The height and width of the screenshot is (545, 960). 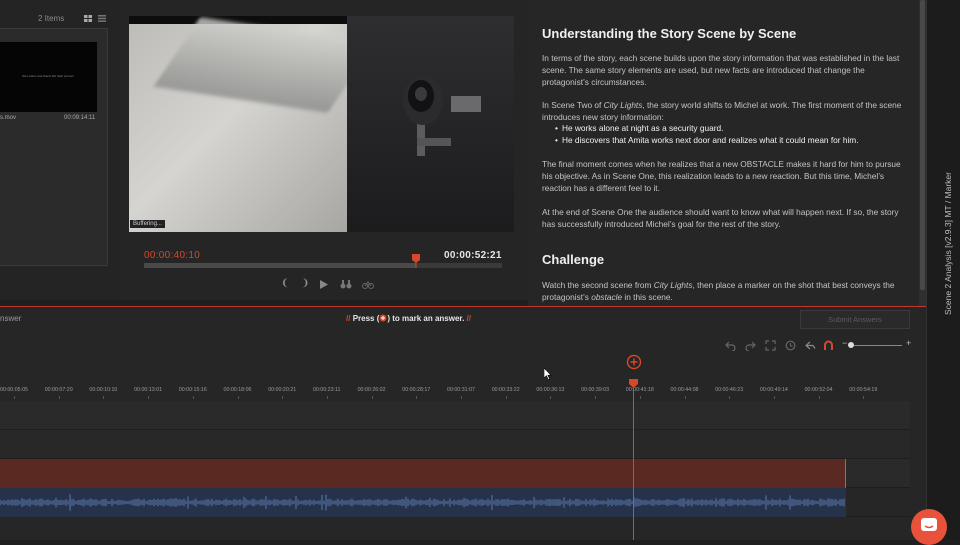 What do you see at coordinates (148, 390) in the screenshot?
I see `ruler-tick-label: 00:00:13:01` at bounding box center [148, 390].